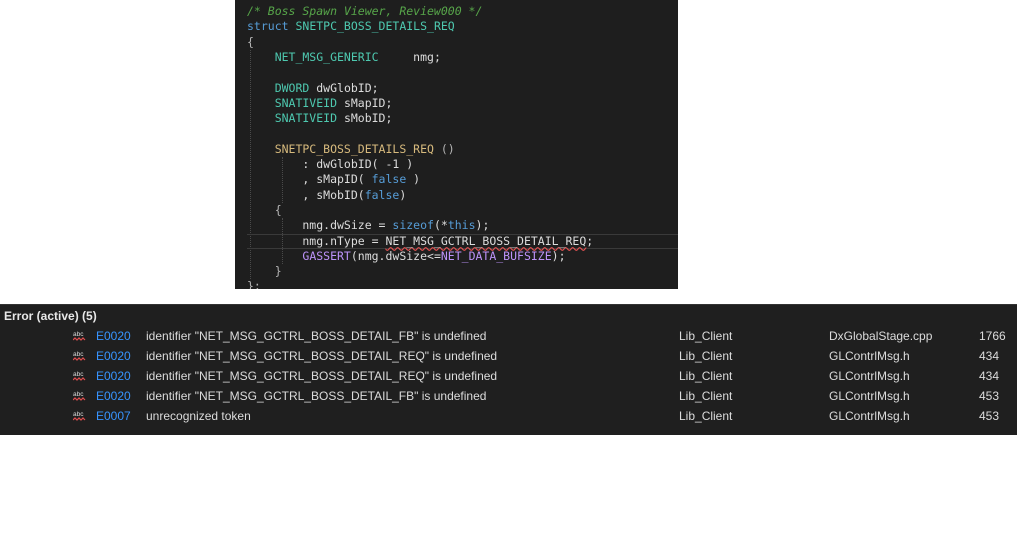 Image resolution: width=1017 pixels, height=539 pixels. I want to click on code-token: NET_DATA_BUFSIZE, so click(496, 255).